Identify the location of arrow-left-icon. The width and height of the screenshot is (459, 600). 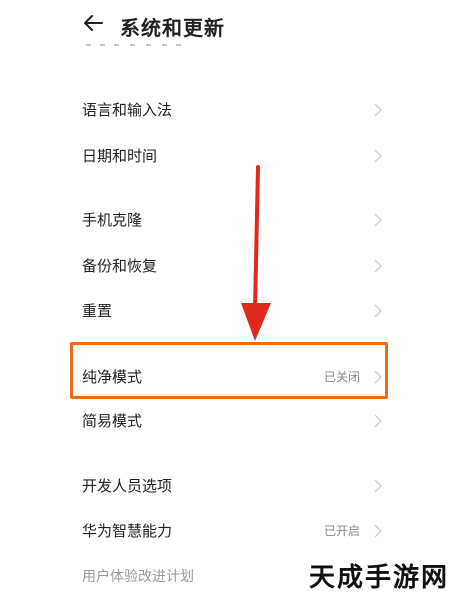
(93, 23).